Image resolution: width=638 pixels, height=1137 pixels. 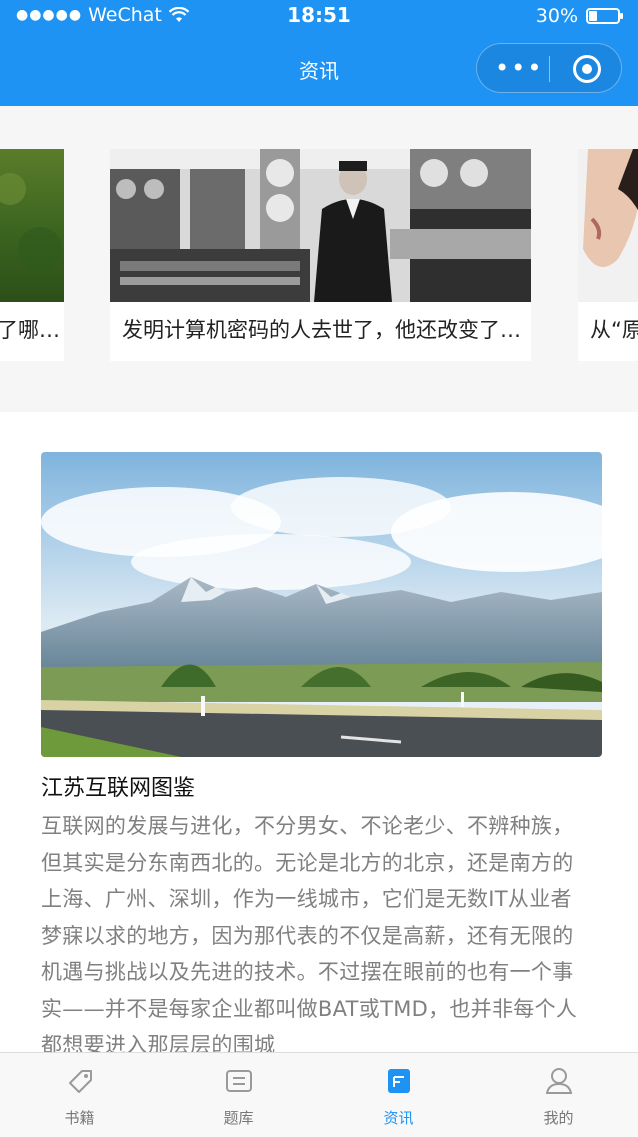 I want to click on more-dots-icon: •••, so click(x=519, y=68).